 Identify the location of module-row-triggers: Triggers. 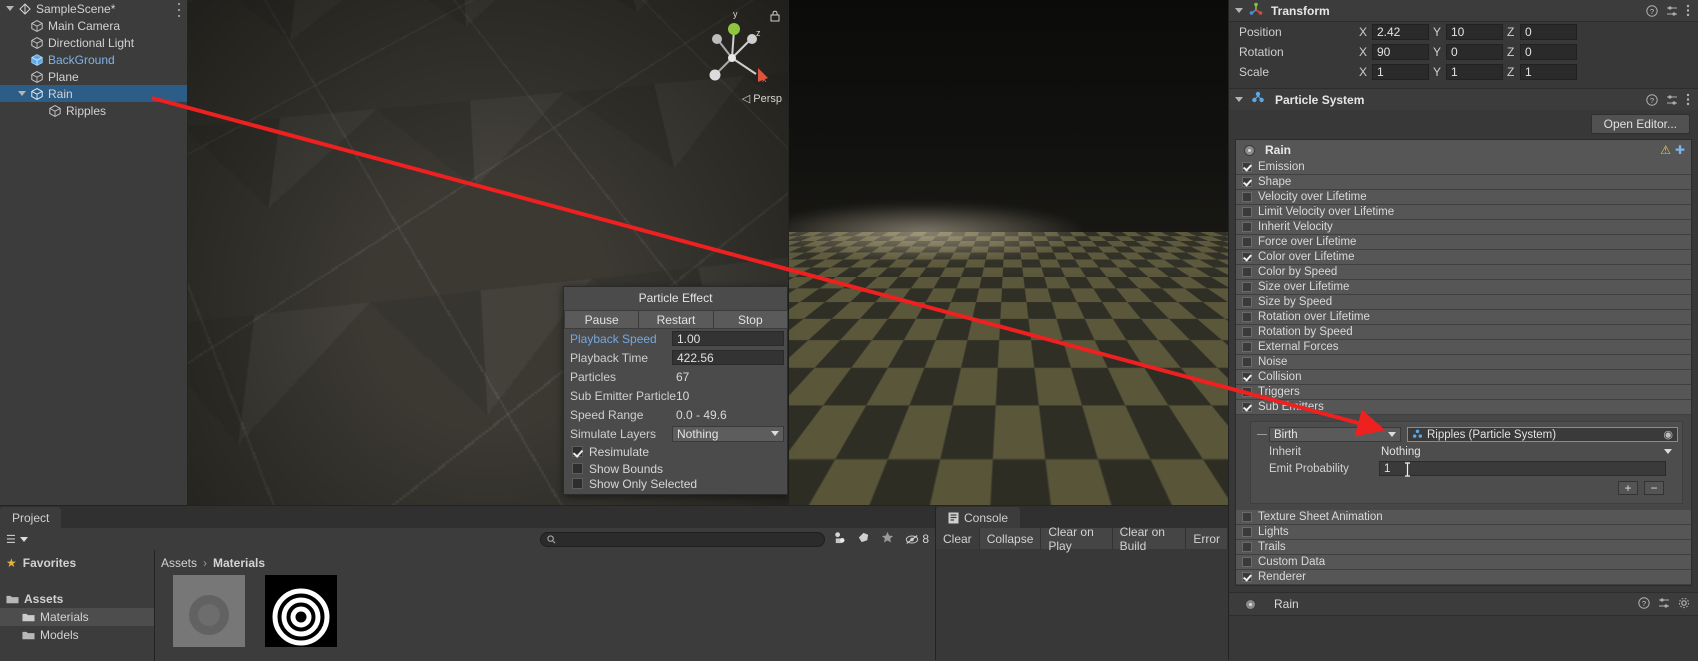
(1463, 392).